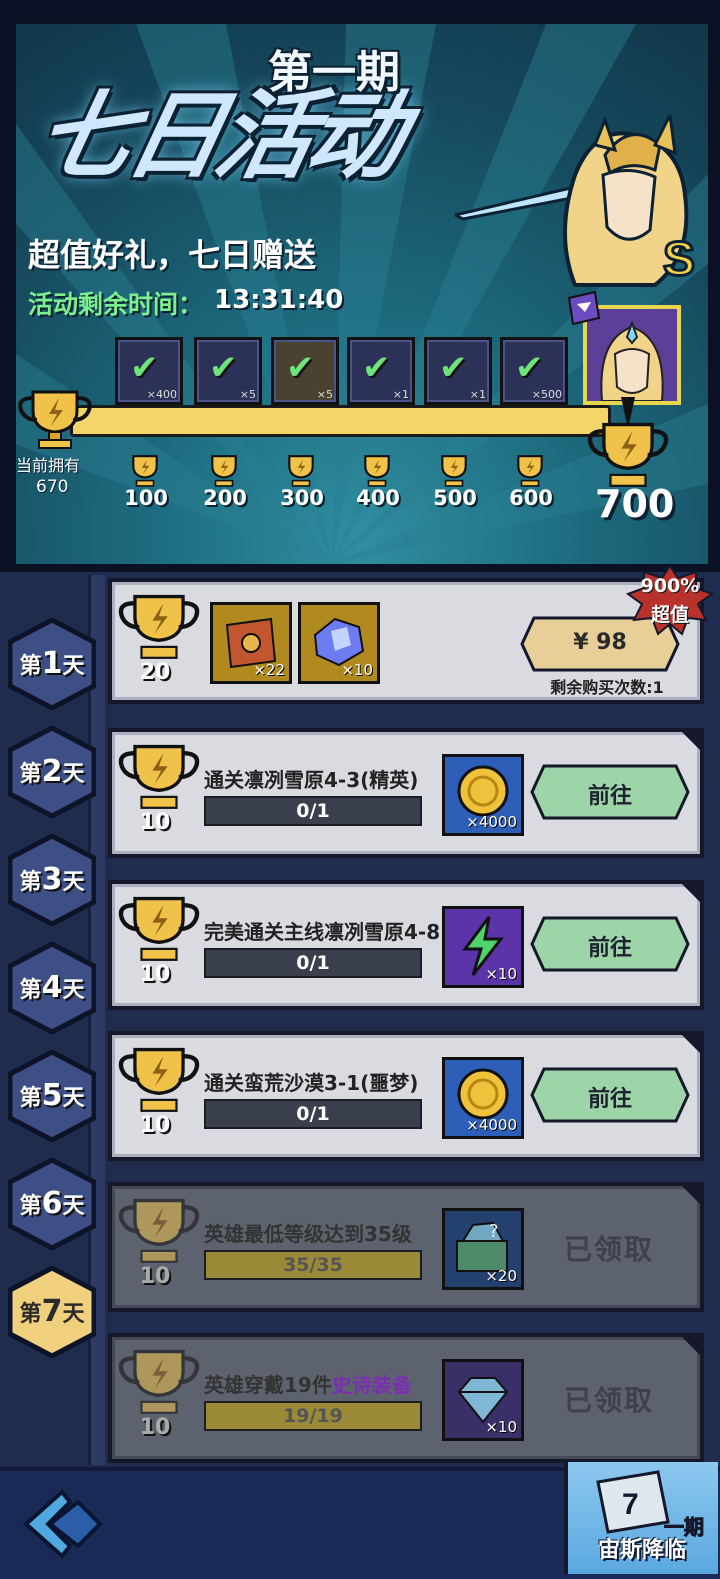 The image size is (720, 1579). What do you see at coordinates (531, 498) in the screenshot?
I see `milestone-value: 600` at bounding box center [531, 498].